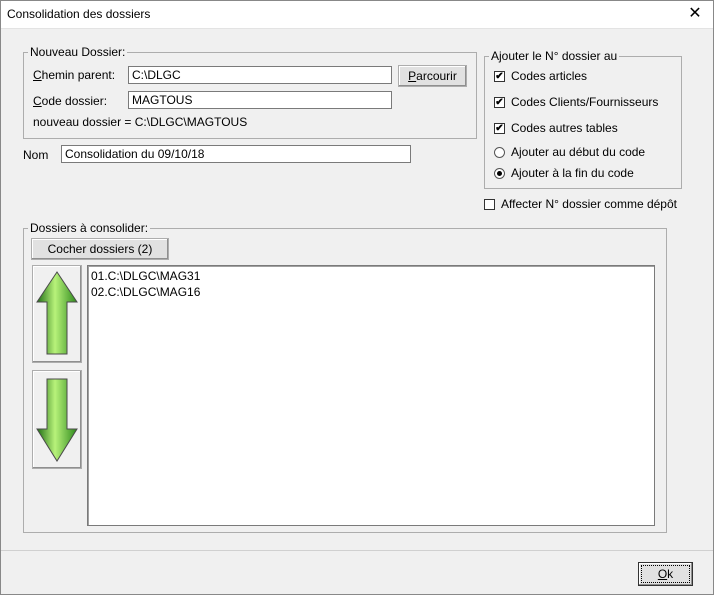  I want to click on nouveau-dossier-legend: Nouveau Dossier:, so click(78, 52).